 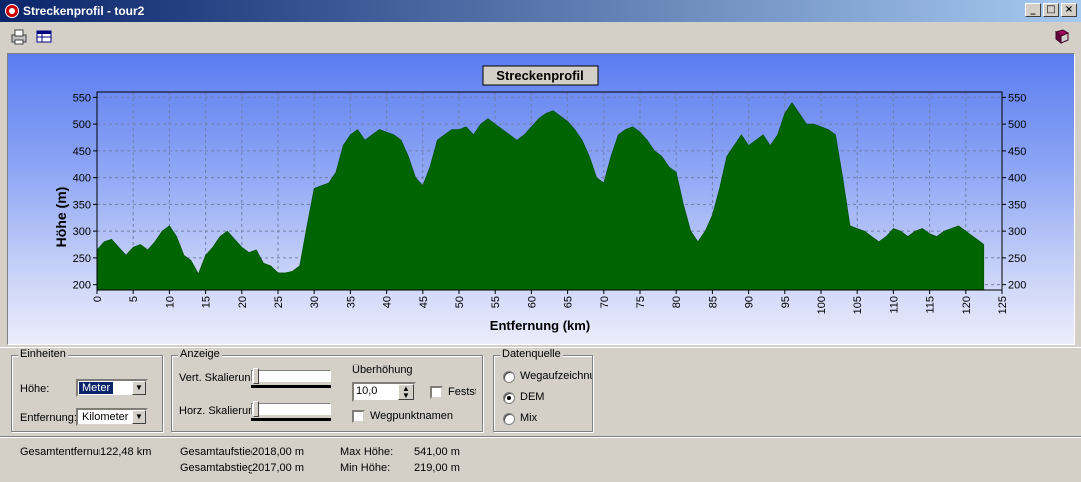 I want to click on radio-track-recording, so click(x=509, y=377).